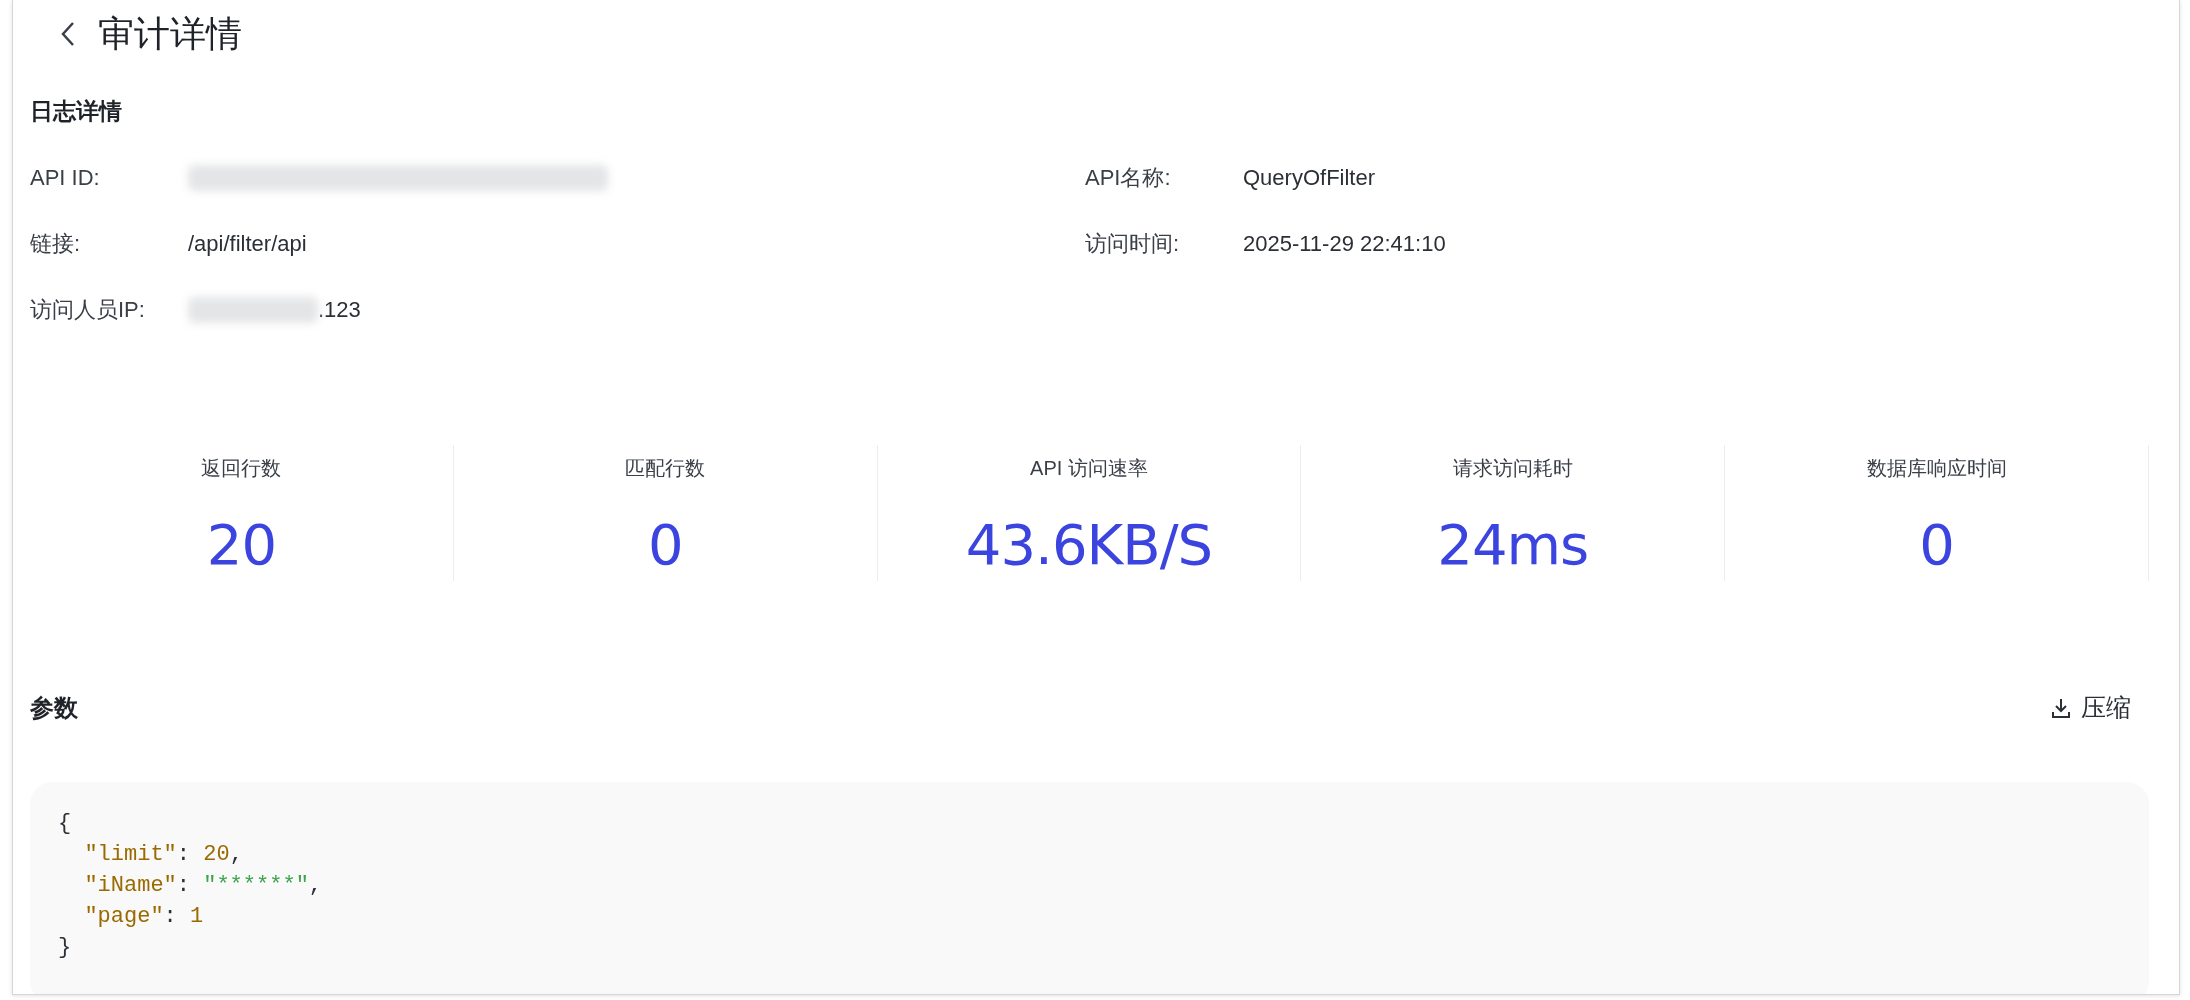  I want to click on stat-label: 请求访问耗时, so click(1512, 468).